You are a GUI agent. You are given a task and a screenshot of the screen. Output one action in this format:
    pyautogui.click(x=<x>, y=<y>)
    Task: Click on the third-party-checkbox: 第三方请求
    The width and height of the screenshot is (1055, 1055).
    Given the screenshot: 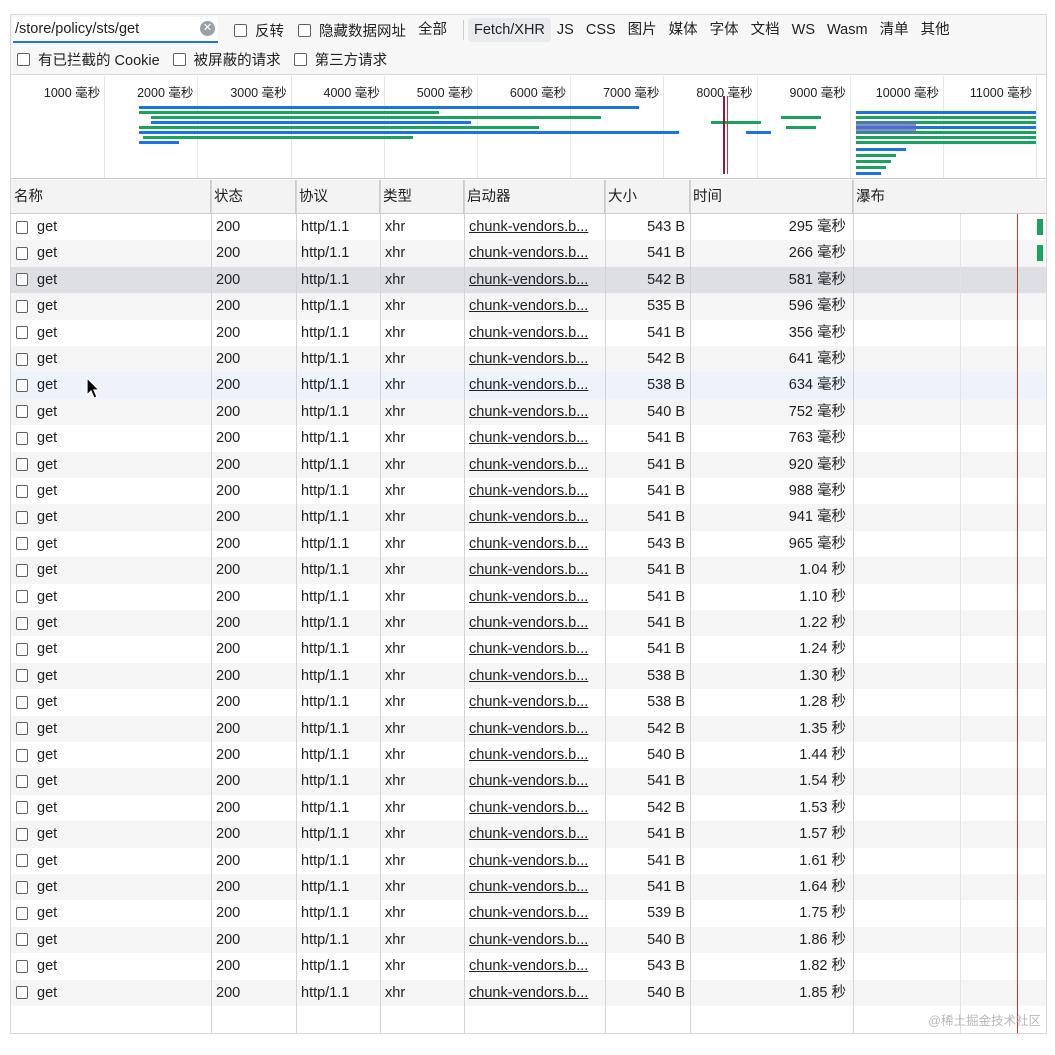 What is the action you would take?
    pyautogui.click(x=340, y=59)
    